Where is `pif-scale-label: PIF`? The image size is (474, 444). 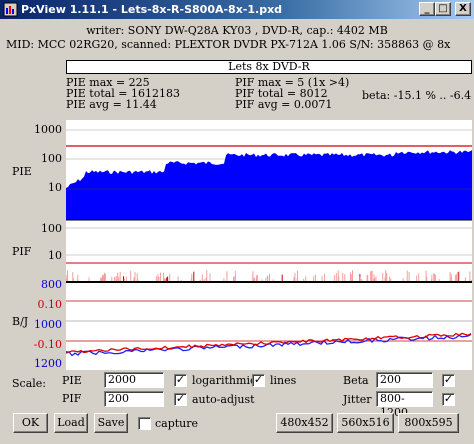
pif-scale-label: PIF is located at coordinates (72, 398).